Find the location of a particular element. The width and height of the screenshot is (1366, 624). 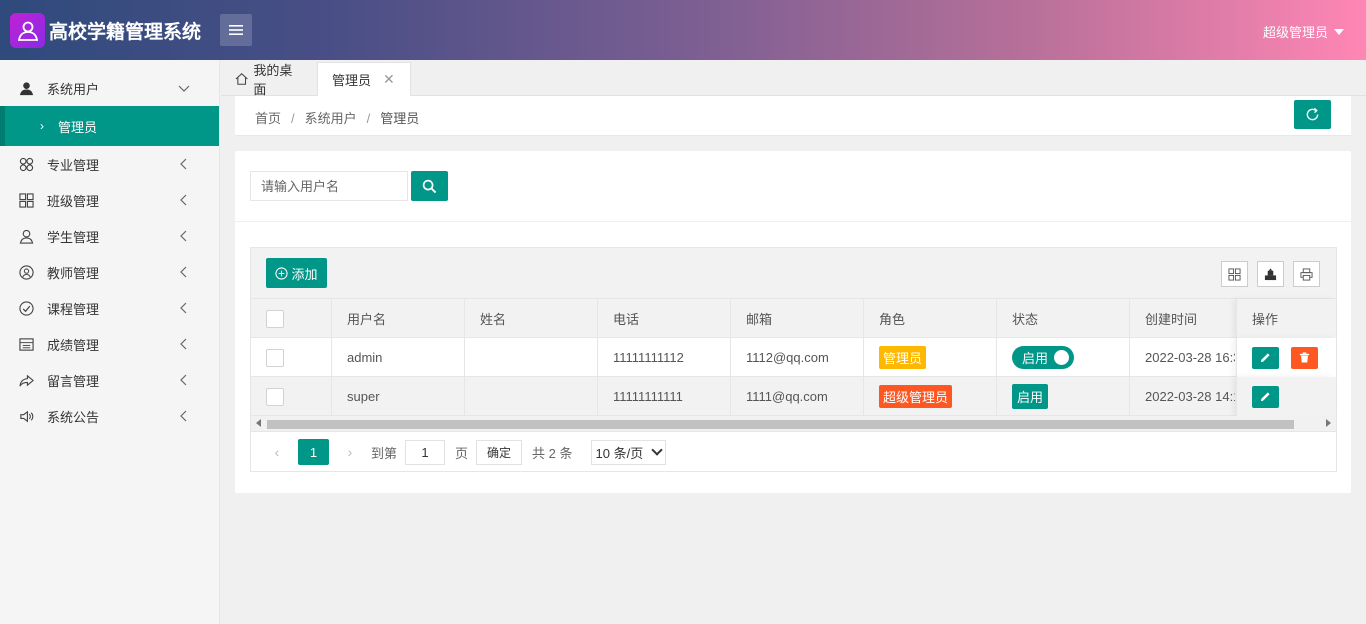

pagination: ‹ 1 › 到第 页 确定 共 2 条 10 条/页 is located at coordinates (793, 452).